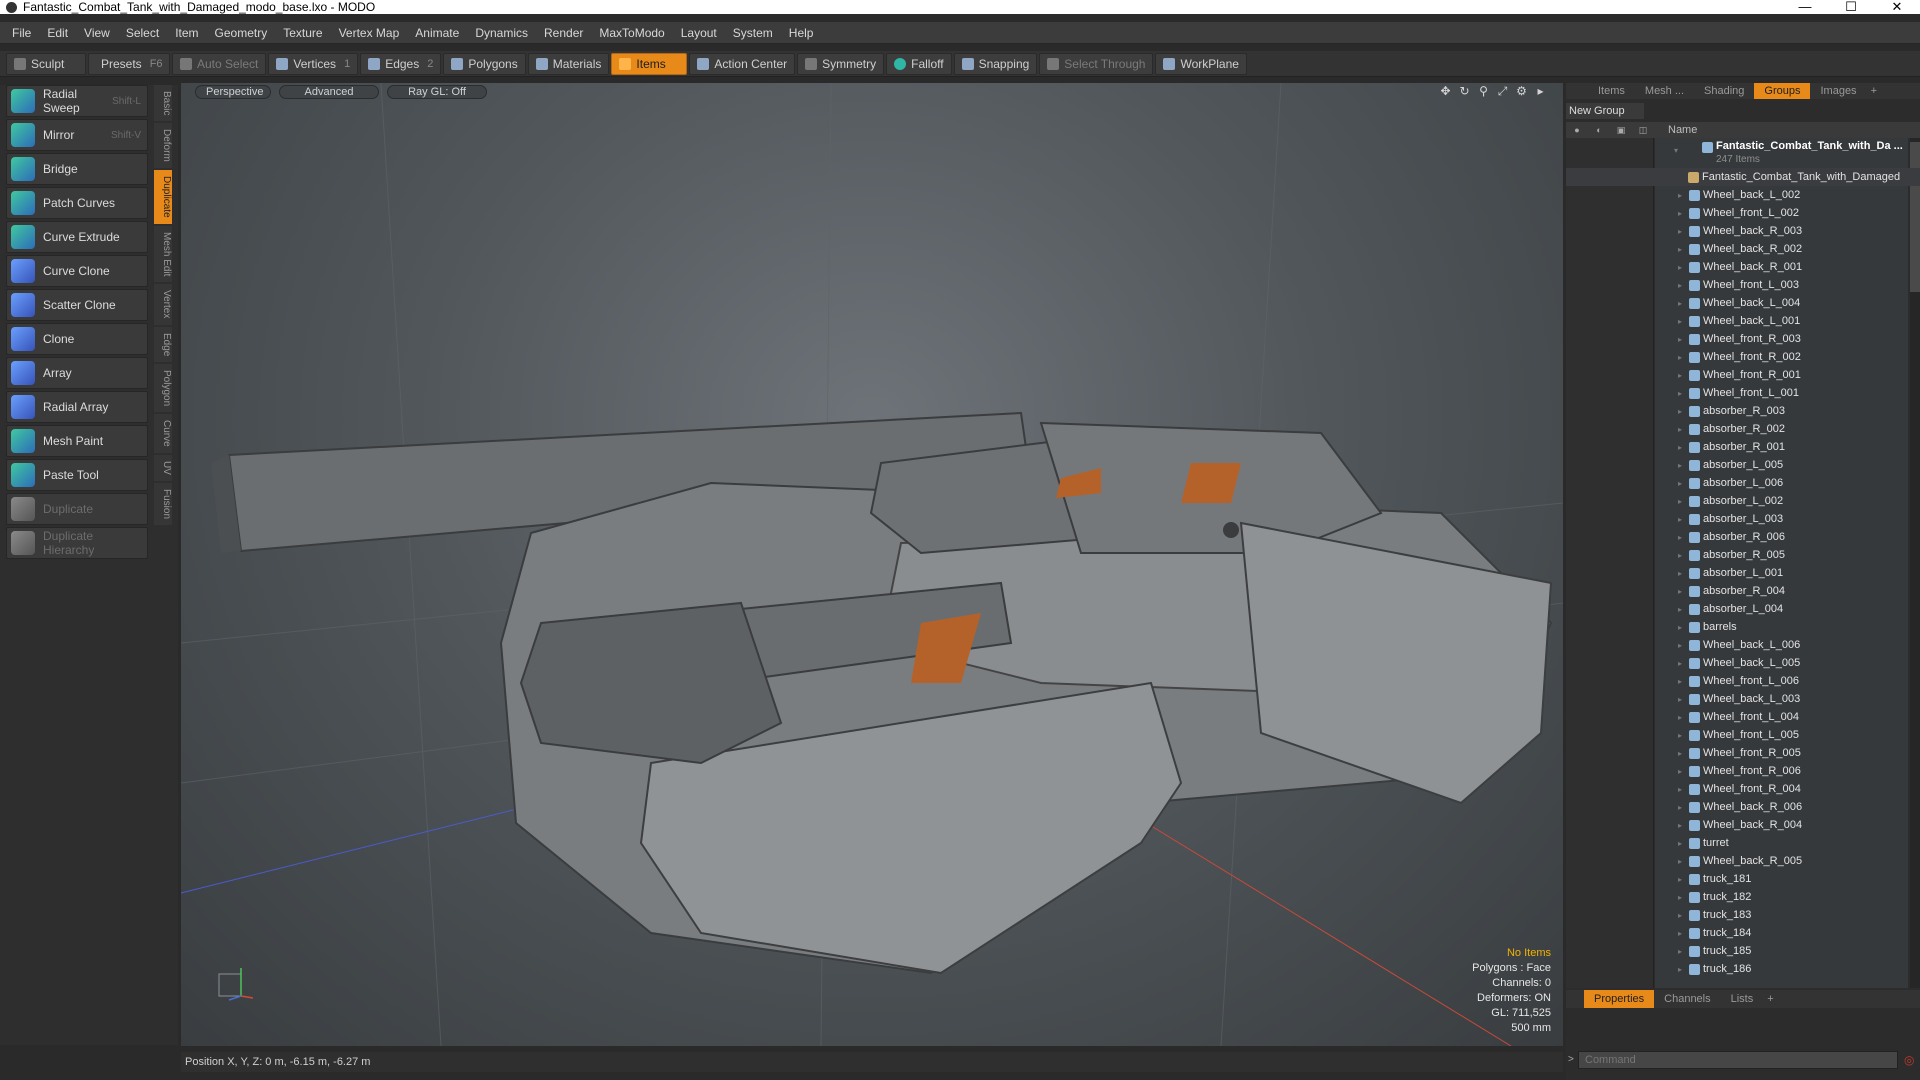 This screenshot has width=1920, height=1080. I want to click on list-item: ▸ truck_185, so click(1743, 951).